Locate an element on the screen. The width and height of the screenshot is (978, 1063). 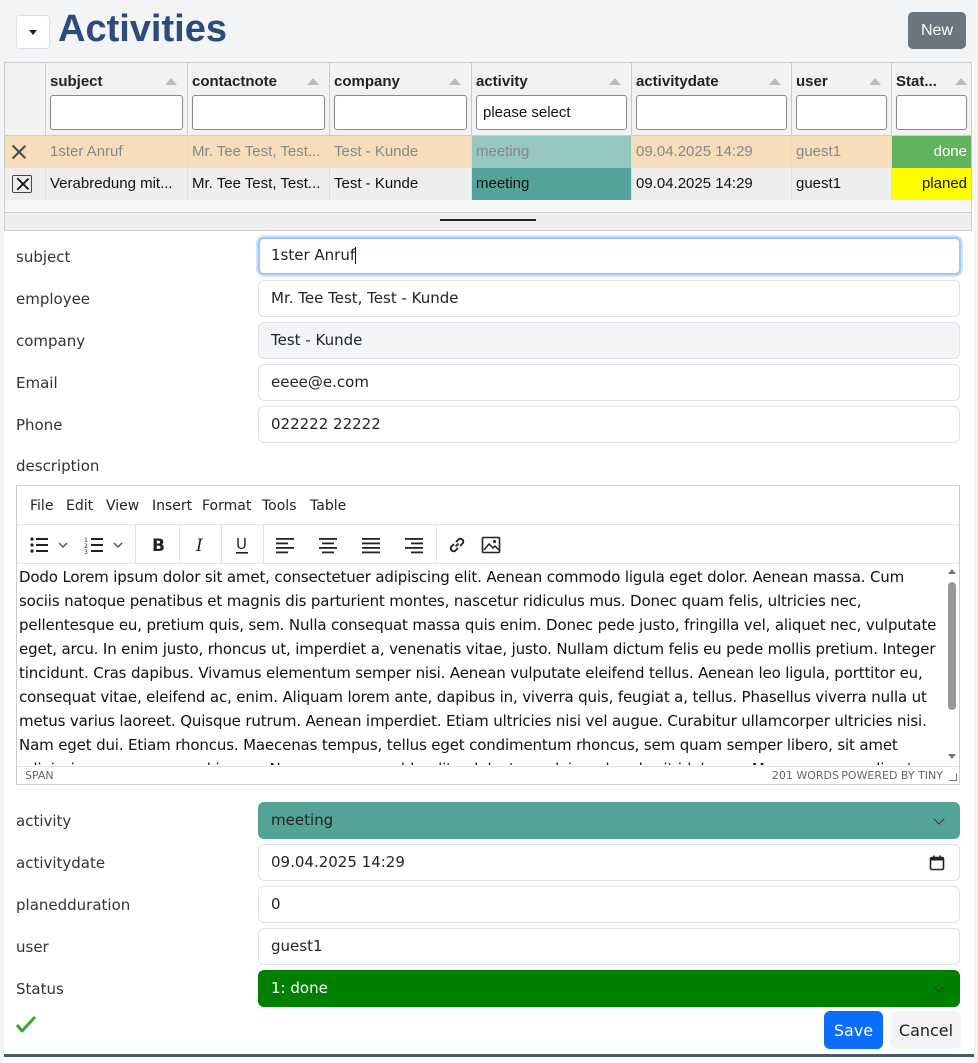
image-button is located at coordinates (491, 544).